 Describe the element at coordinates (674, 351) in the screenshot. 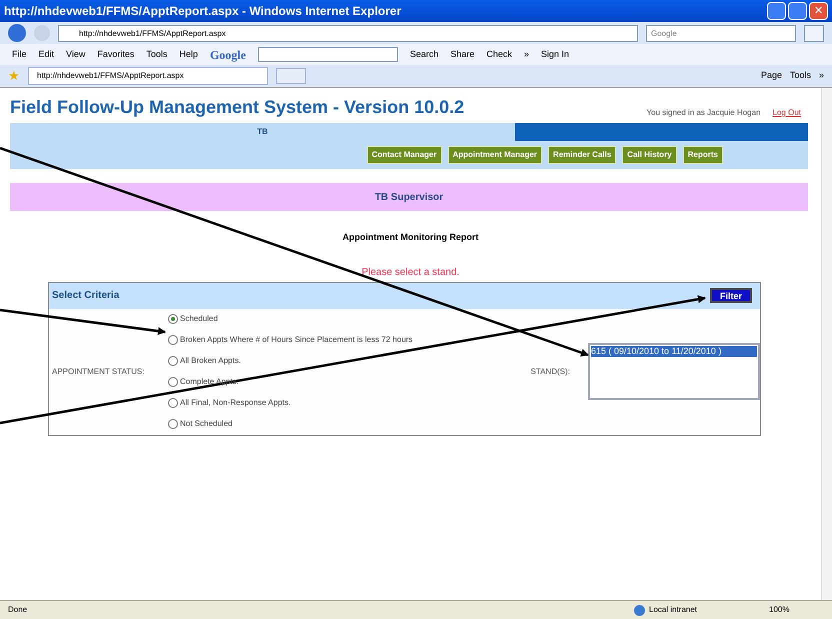

I see `stand-option: 615 ( 09/10/2010 to 11/20/2010 )` at that location.